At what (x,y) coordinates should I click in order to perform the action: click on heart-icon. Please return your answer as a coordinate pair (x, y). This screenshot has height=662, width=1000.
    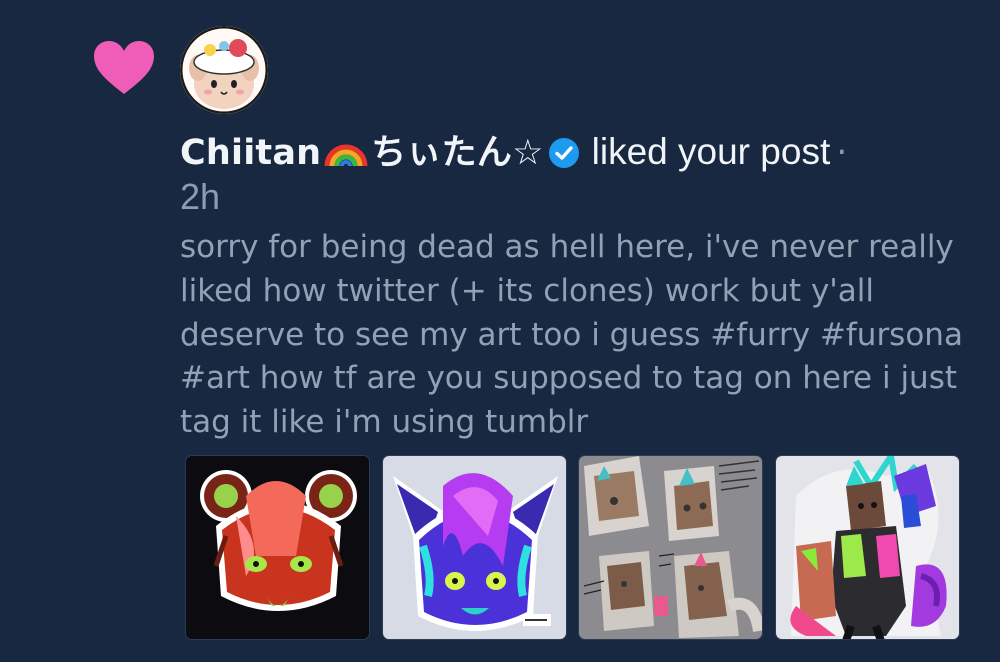
    Looking at the image, I should click on (124, 67).